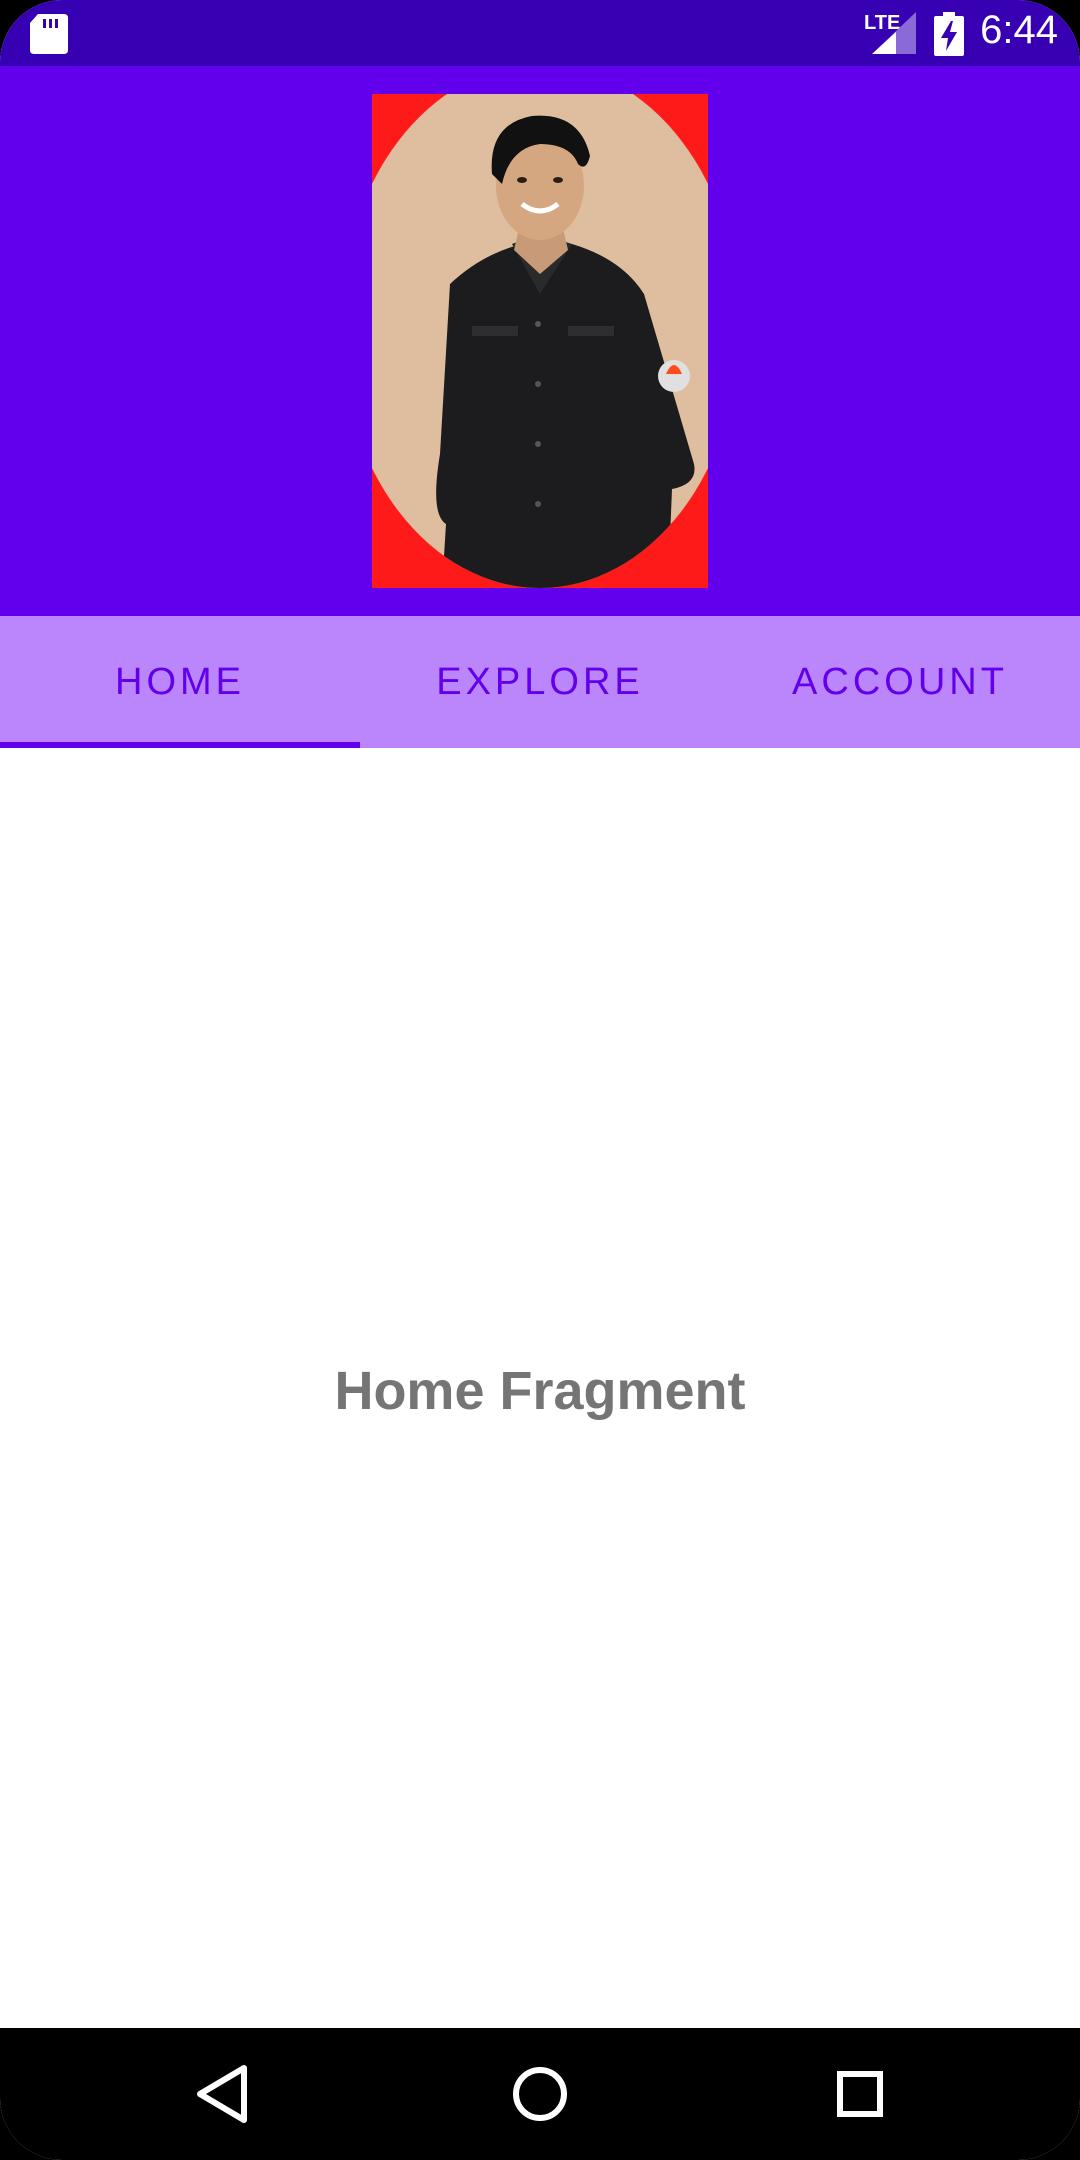 This screenshot has width=1080, height=2160. I want to click on tab-account: ACCOUNT, so click(900, 682).